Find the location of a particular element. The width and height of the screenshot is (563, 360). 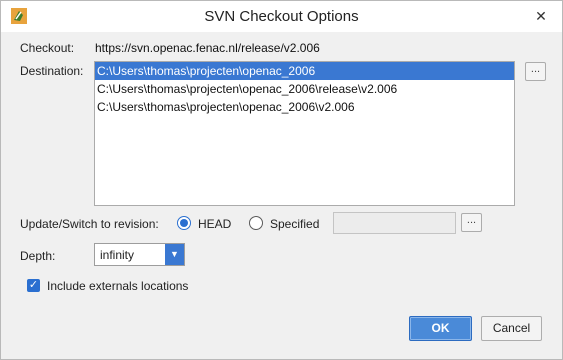

destination-item: C:\Users\thomas\projecten\openac_2006 is located at coordinates (304, 71).